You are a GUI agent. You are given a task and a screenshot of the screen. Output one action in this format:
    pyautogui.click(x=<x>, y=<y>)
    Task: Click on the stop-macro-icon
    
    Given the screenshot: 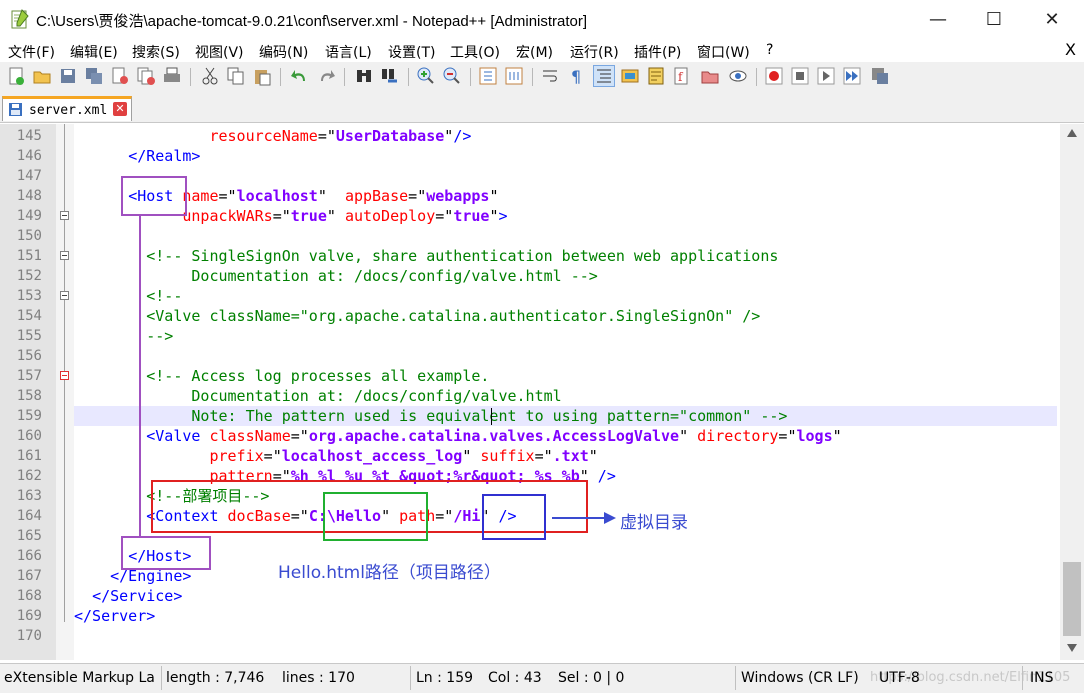 What is the action you would take?
    pyautogui.click(x=800, y=76)
    